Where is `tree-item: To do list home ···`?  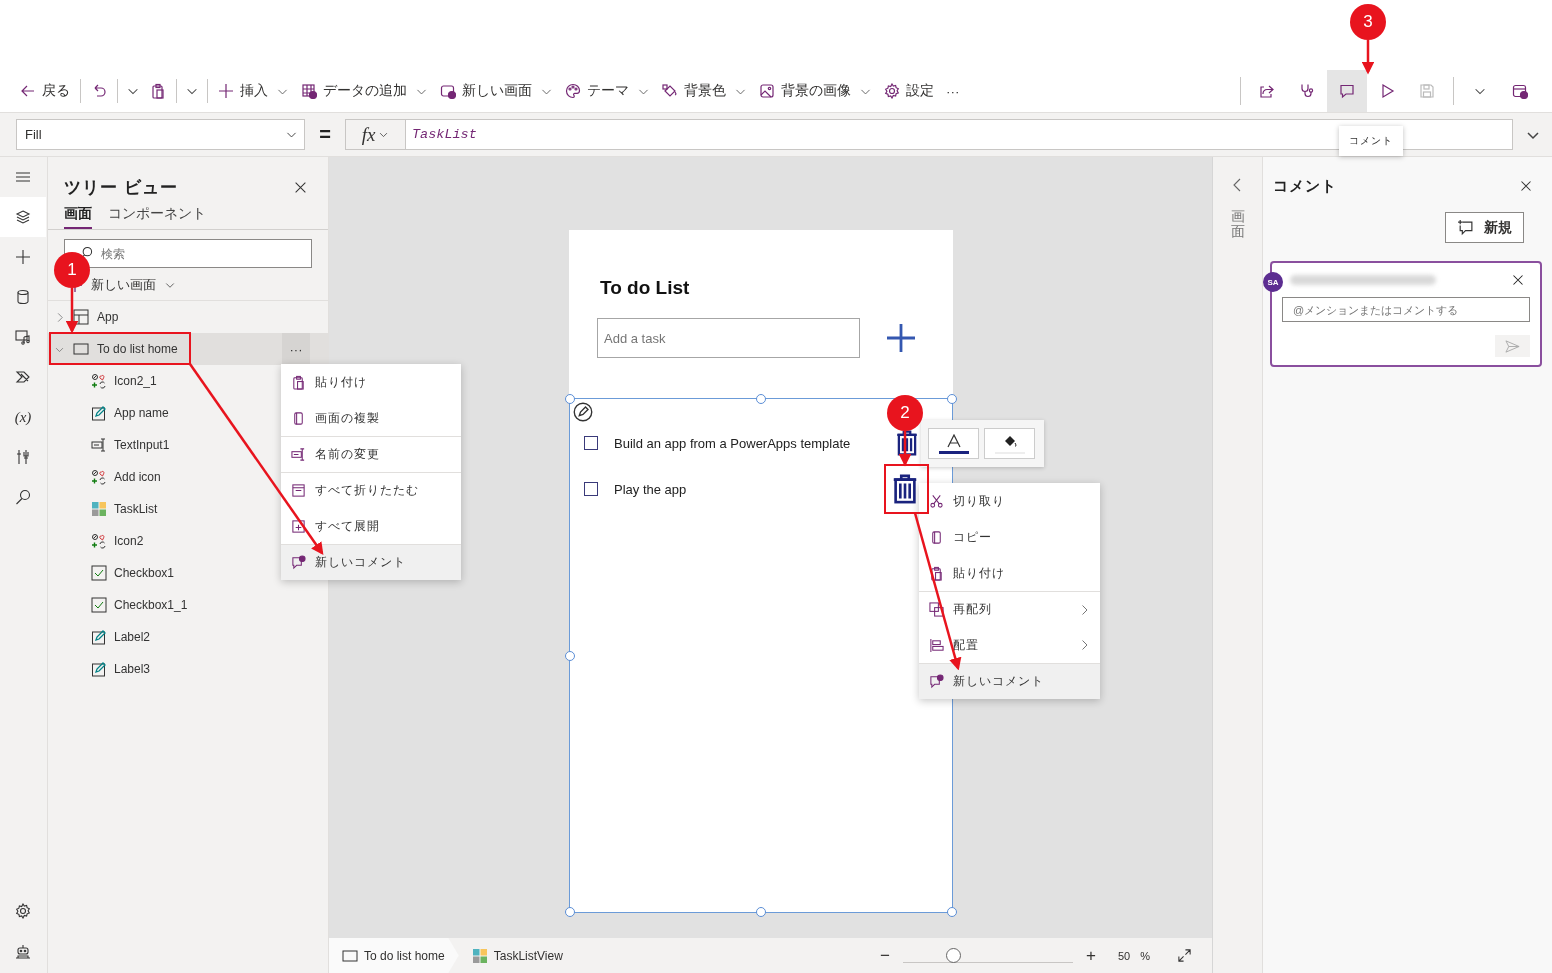 tree-item: To do list home ··· is located at coordinates (188, 349).